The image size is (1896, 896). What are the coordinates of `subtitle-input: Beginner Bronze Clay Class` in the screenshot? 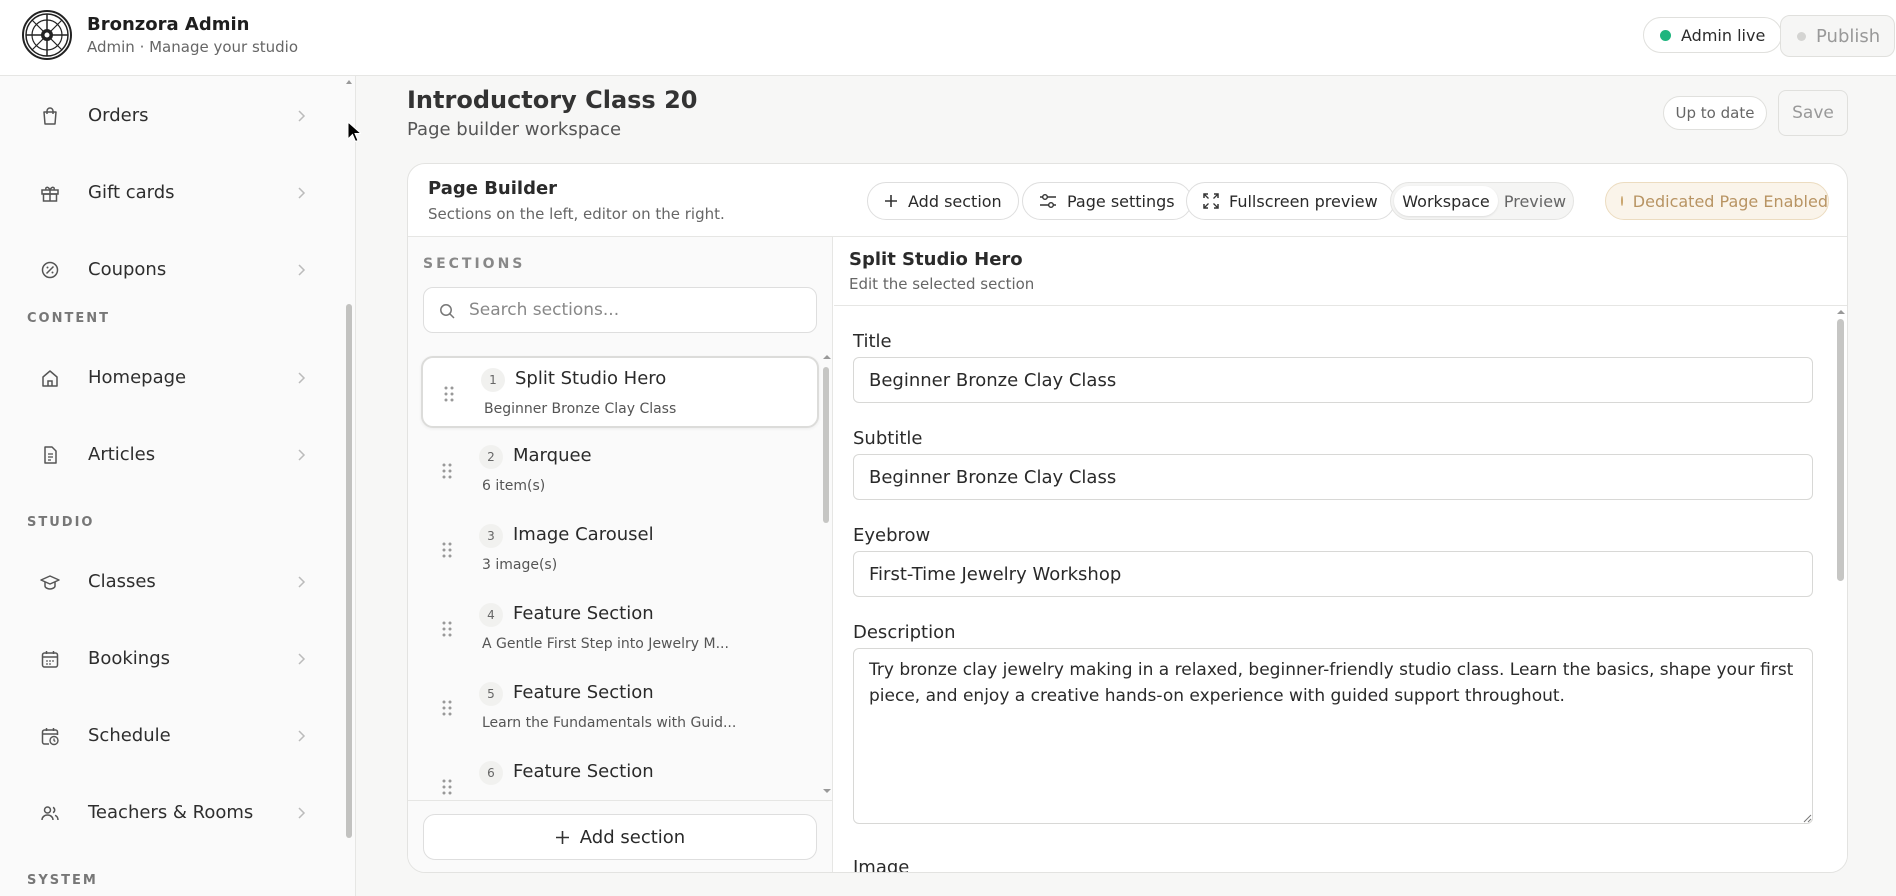 It's located at (1333, 477).